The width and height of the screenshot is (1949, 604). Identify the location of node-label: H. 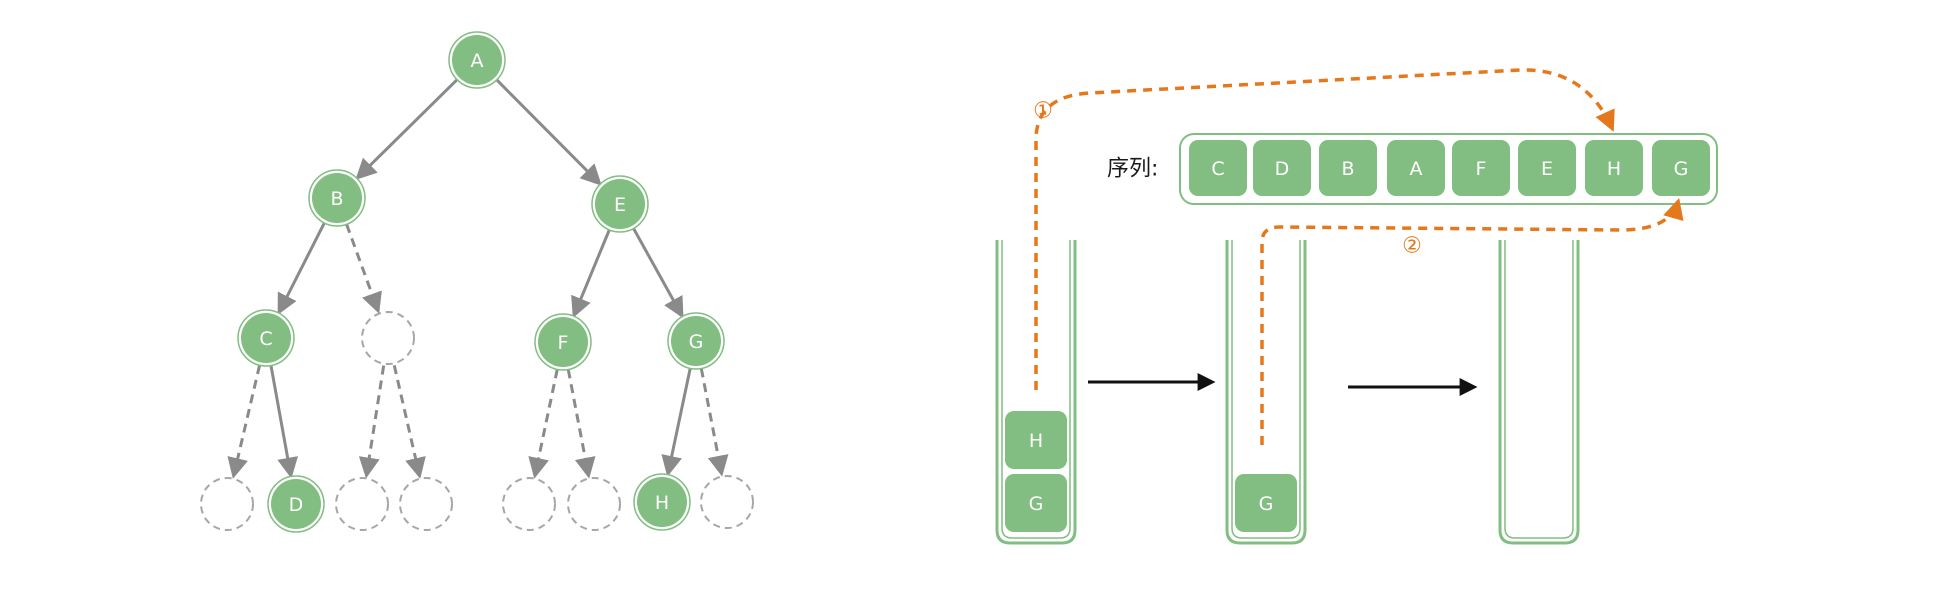
(662, 503).